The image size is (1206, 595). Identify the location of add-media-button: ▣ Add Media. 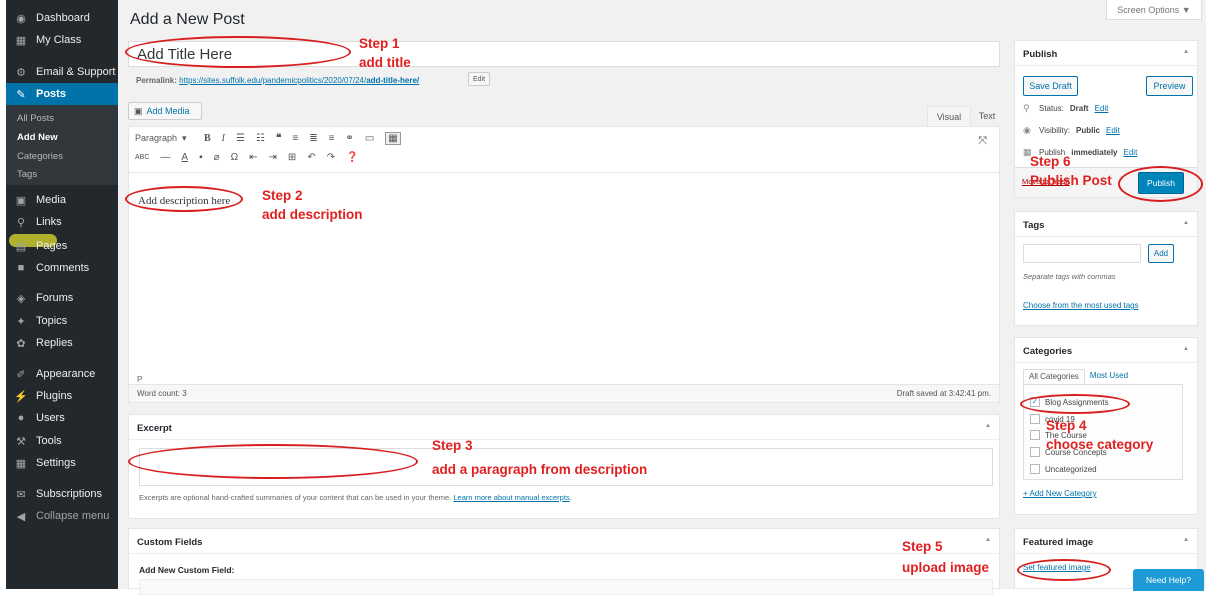
(165, 111).